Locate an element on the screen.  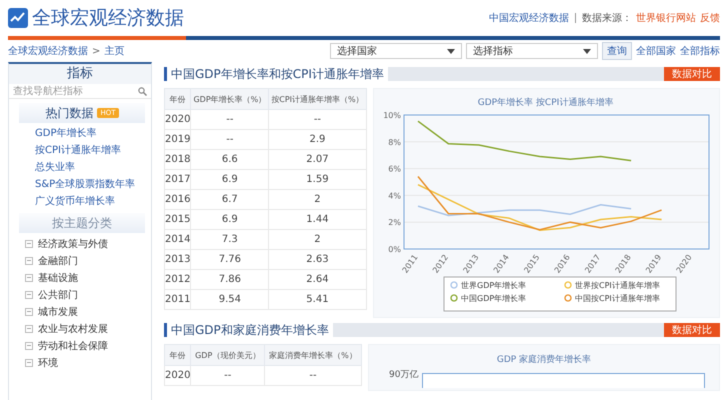
sidebar-link: 劳动和社会保障 is located at coordinates (73, 345).